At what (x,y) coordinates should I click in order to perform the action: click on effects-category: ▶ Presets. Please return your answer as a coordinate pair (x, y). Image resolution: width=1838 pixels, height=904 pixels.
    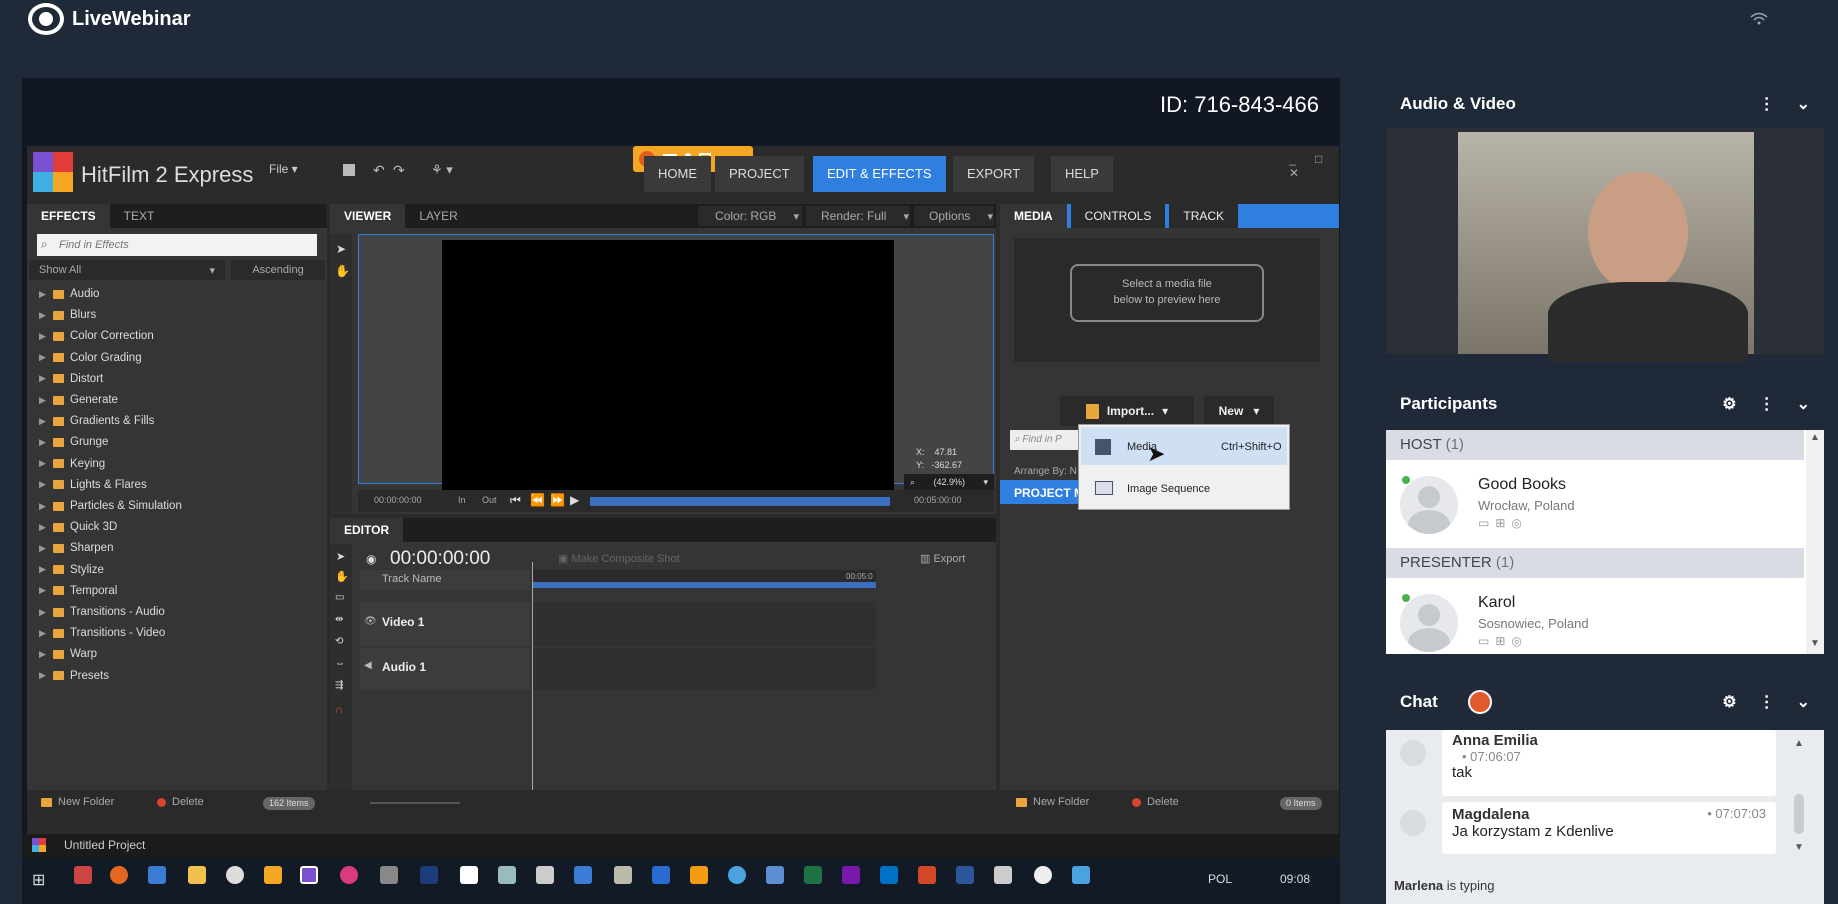
    Looking at the image, I should click on (74, 676).